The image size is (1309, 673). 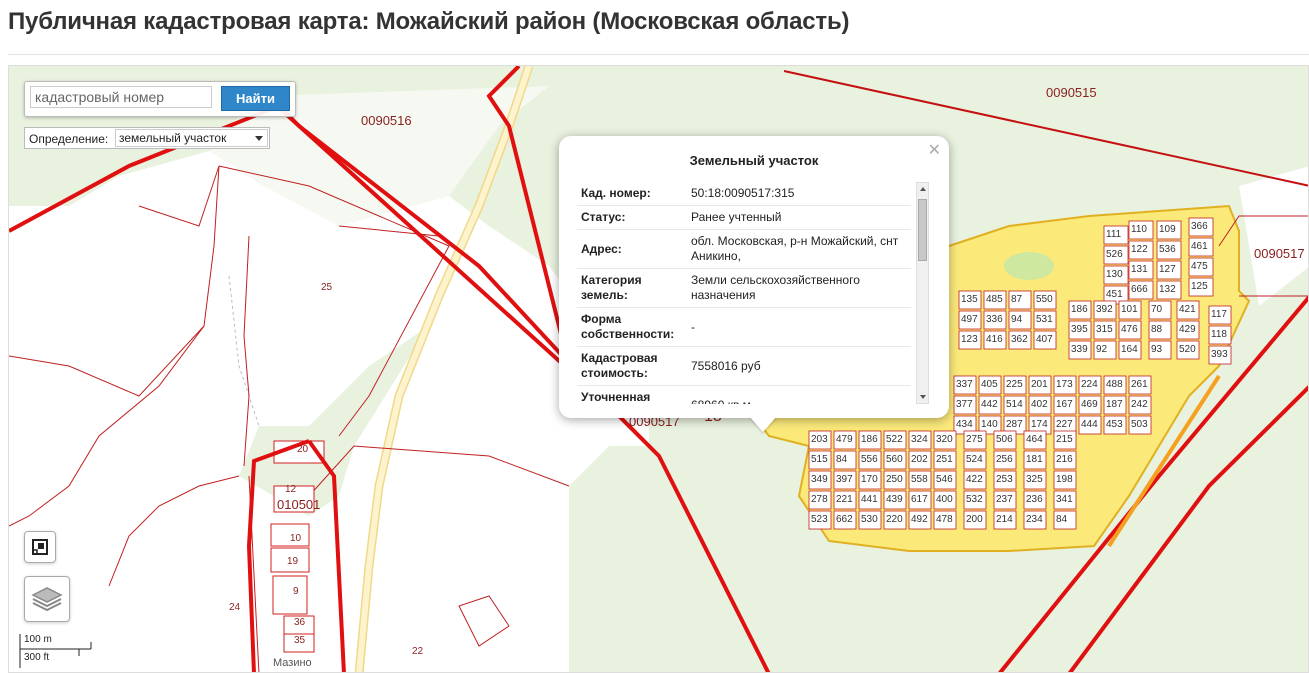 What do you see at coordinates (844, 479) in the screenshot?
I see `parcel-number: 397` at bounding box center [844, 479].